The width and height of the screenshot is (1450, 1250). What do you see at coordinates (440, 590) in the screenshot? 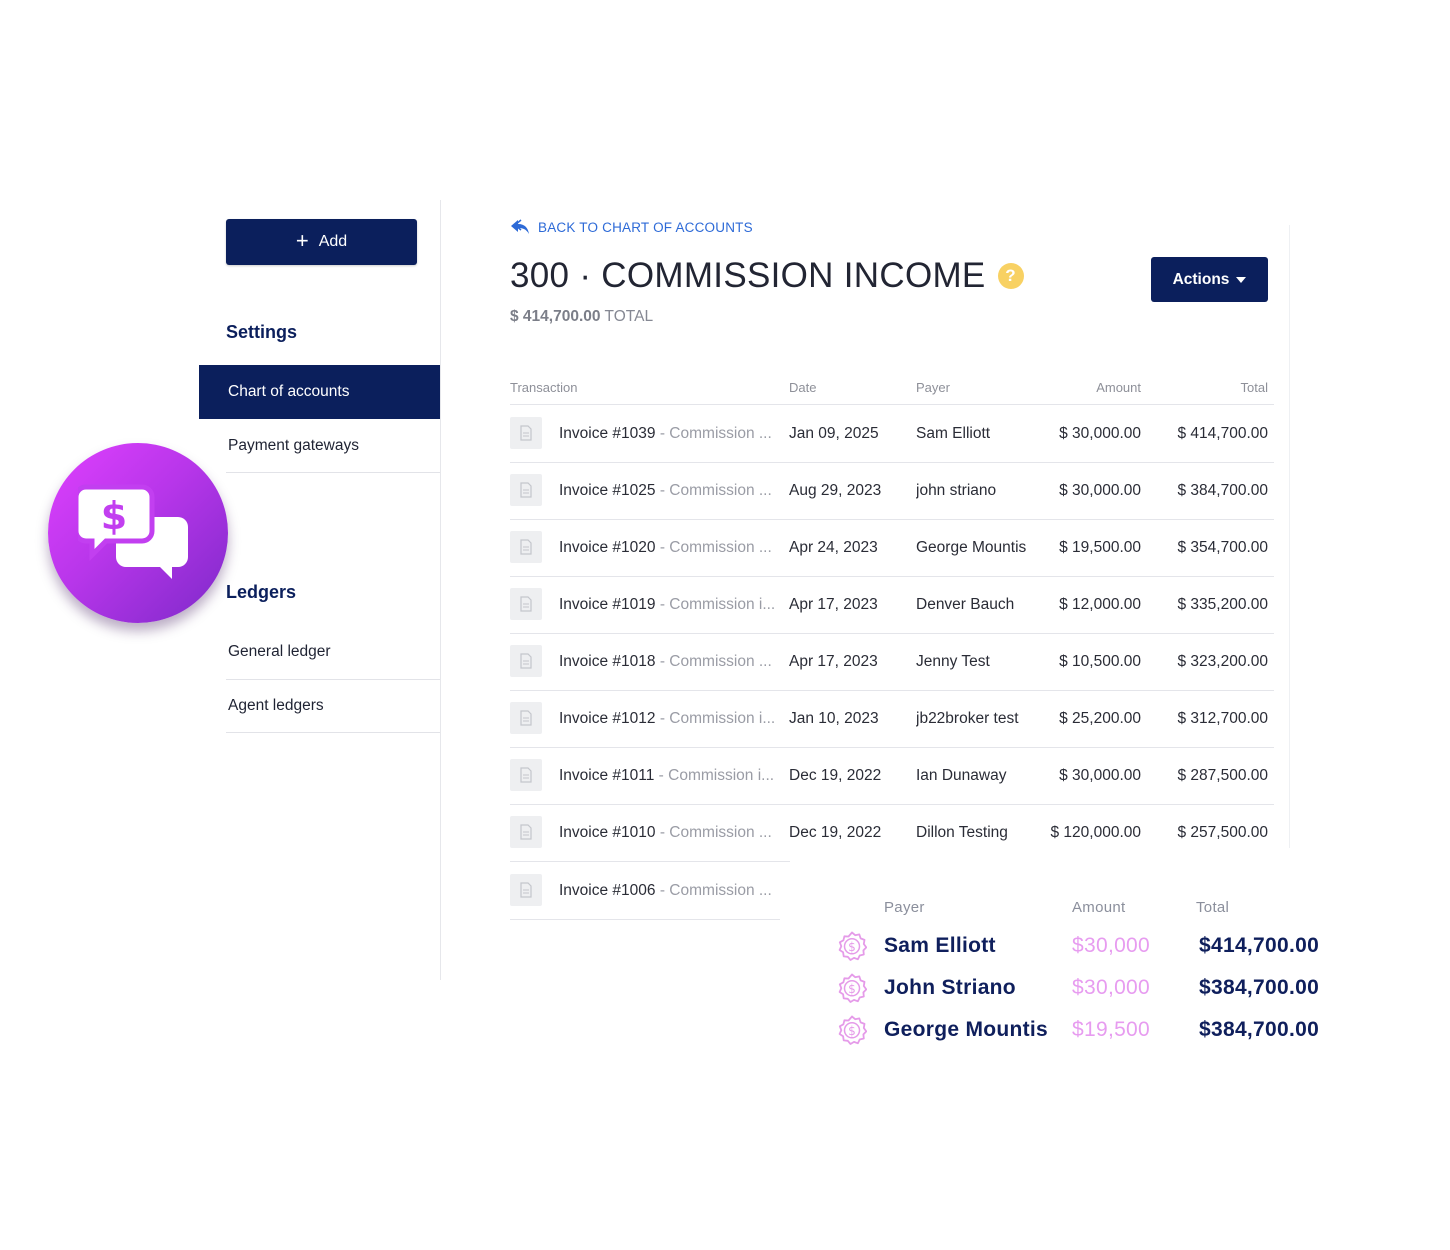
I see `sidebar-border` at bounding box center [440, 590].